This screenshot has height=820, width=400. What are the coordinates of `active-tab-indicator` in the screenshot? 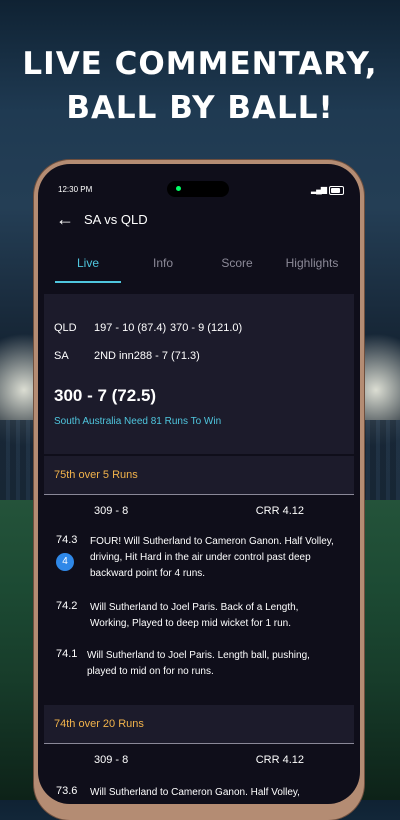 It's located at (88, 282).